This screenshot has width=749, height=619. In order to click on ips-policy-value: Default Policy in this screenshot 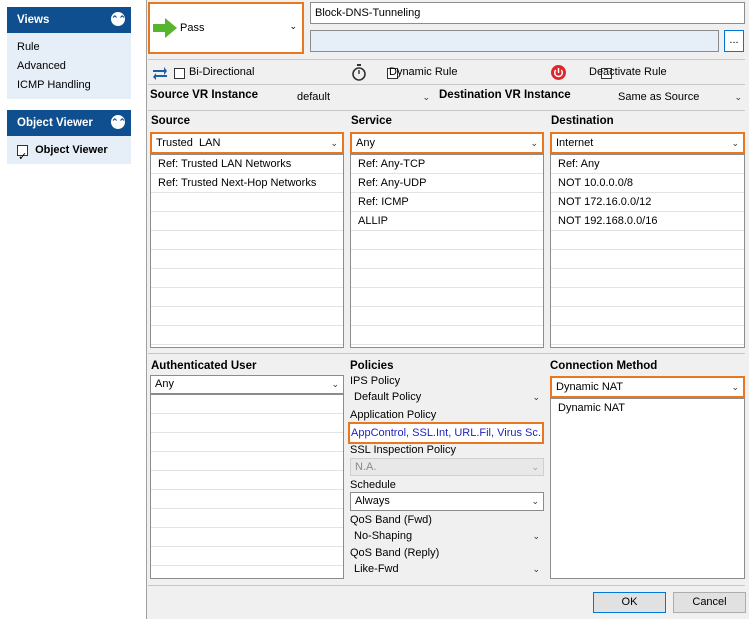, I will do `click(388, 397)`.